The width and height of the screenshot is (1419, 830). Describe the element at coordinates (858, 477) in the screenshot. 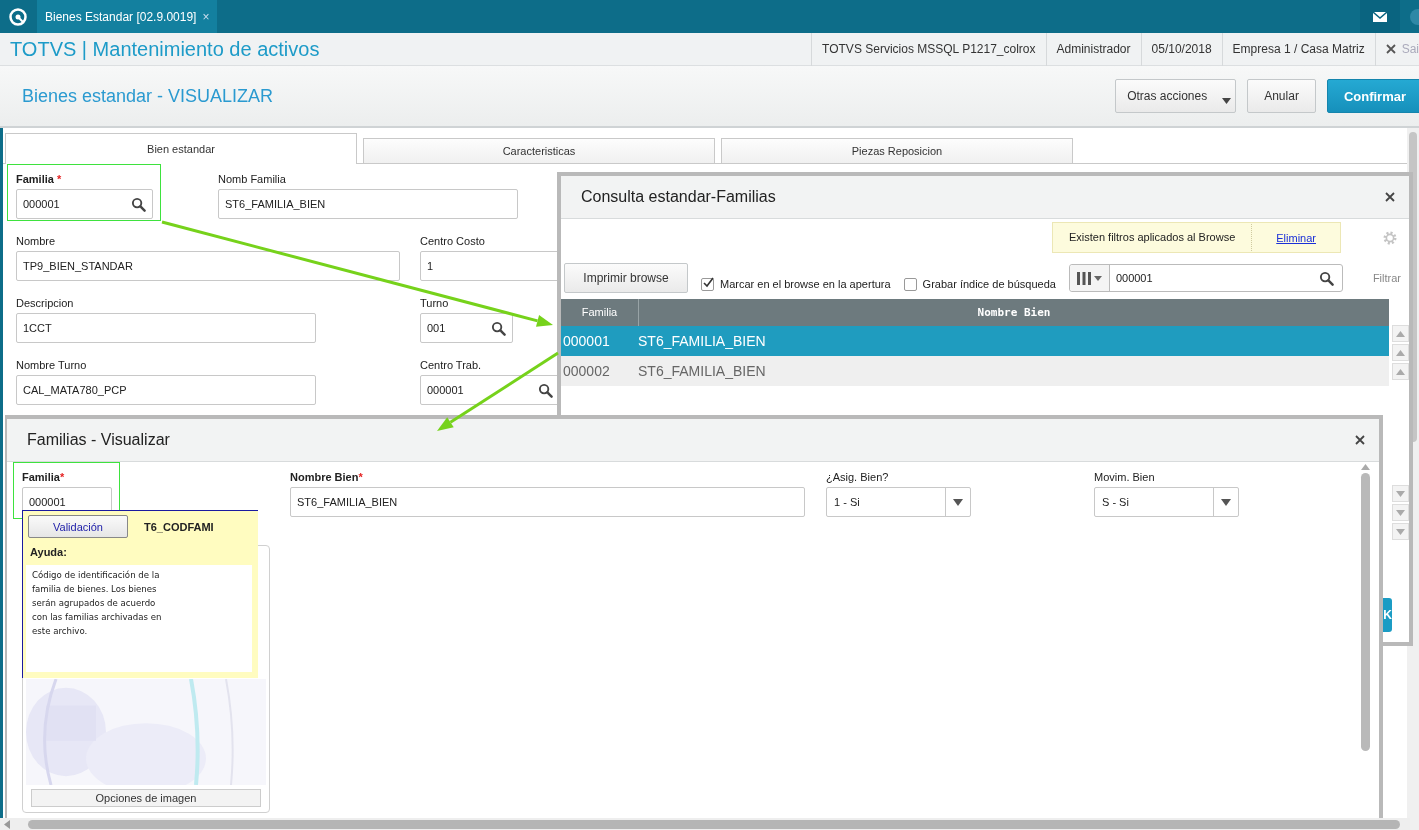

I see `field-label: ¿Asig. Bien?` at that location.